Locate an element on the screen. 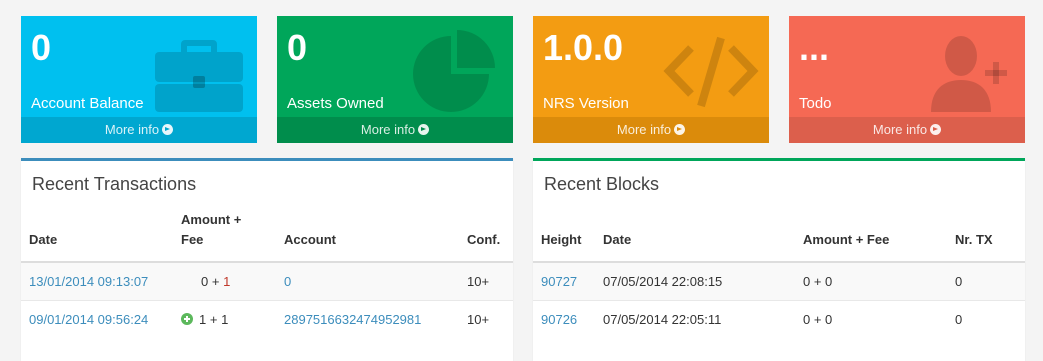 The height and width of the screenshot is (361, 1043). amount-header-line1: Amount + is located at coordinates (211, 219).